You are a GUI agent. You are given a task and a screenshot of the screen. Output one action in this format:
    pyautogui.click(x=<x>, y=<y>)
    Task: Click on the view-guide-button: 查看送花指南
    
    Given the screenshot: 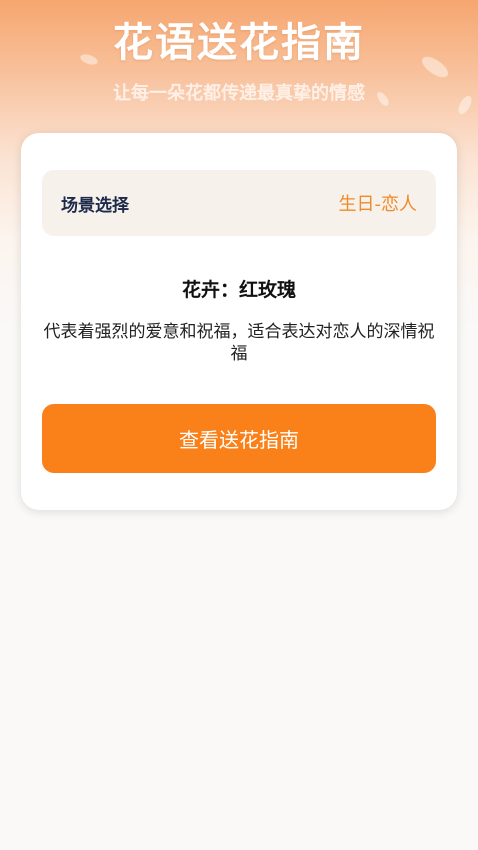 What is the action you would take?
    pyautogui.click(x=239, y=438)
    